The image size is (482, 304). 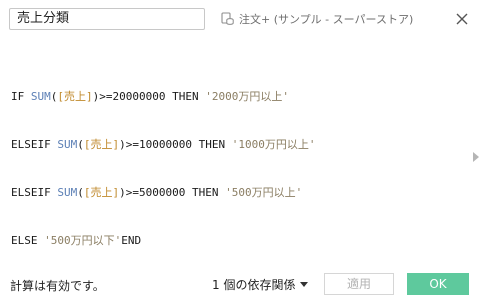 I want to click on datasource-label: 注文+ (サンプル - スーパーストア), so click(x=317, y=19).